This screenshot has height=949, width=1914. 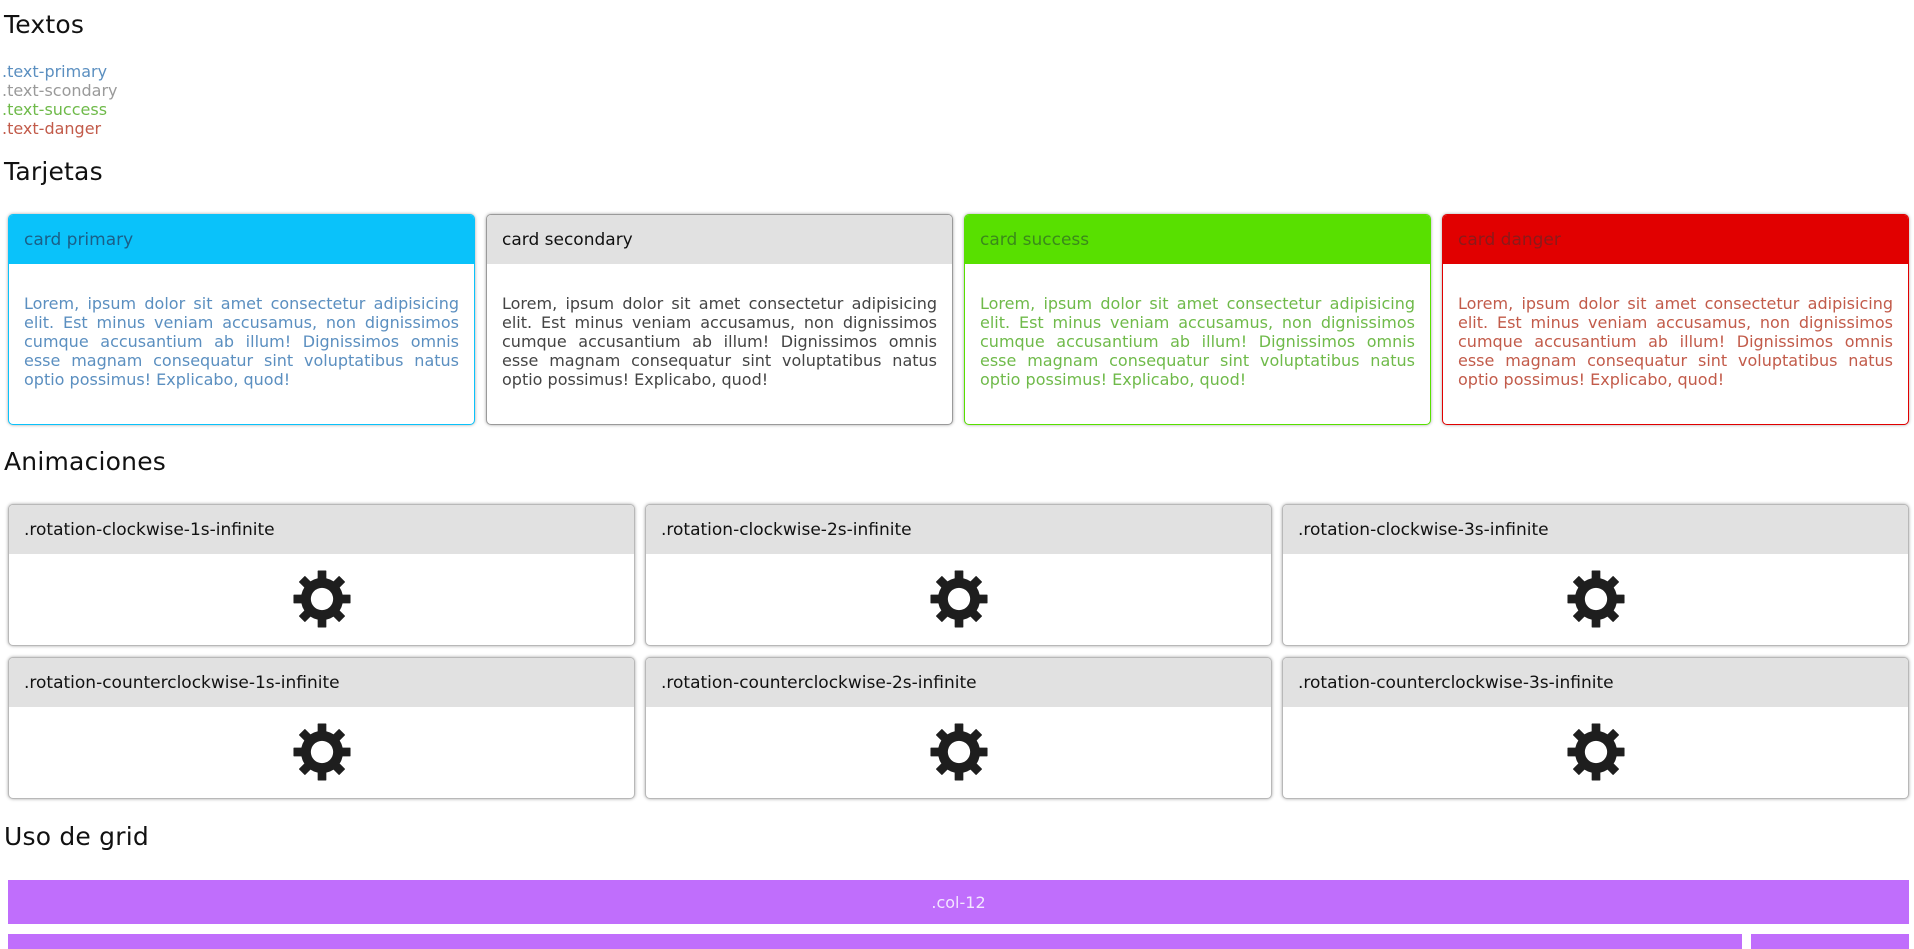 I want to click on animation-card-counterclockwise-1s: .rotation-counterclockwise-1s-infinite, so click(x=321, y=728).